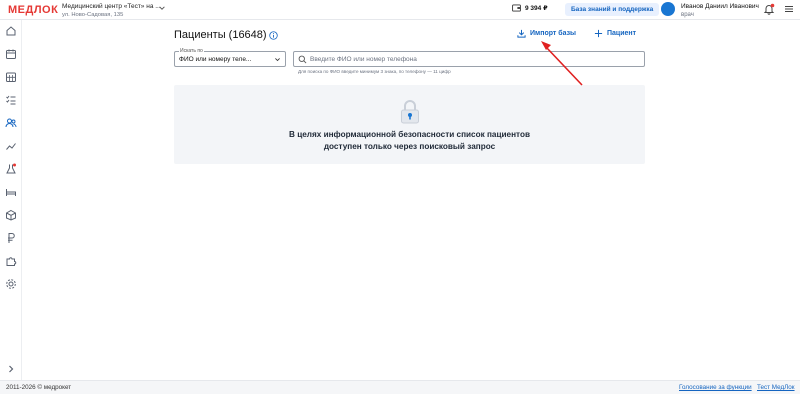 The height and width of the screenshot is (394, 800). What do you see at coordinates (668, 9) in the screenshot?
I see `avatar` at bounding box center [668, 9].